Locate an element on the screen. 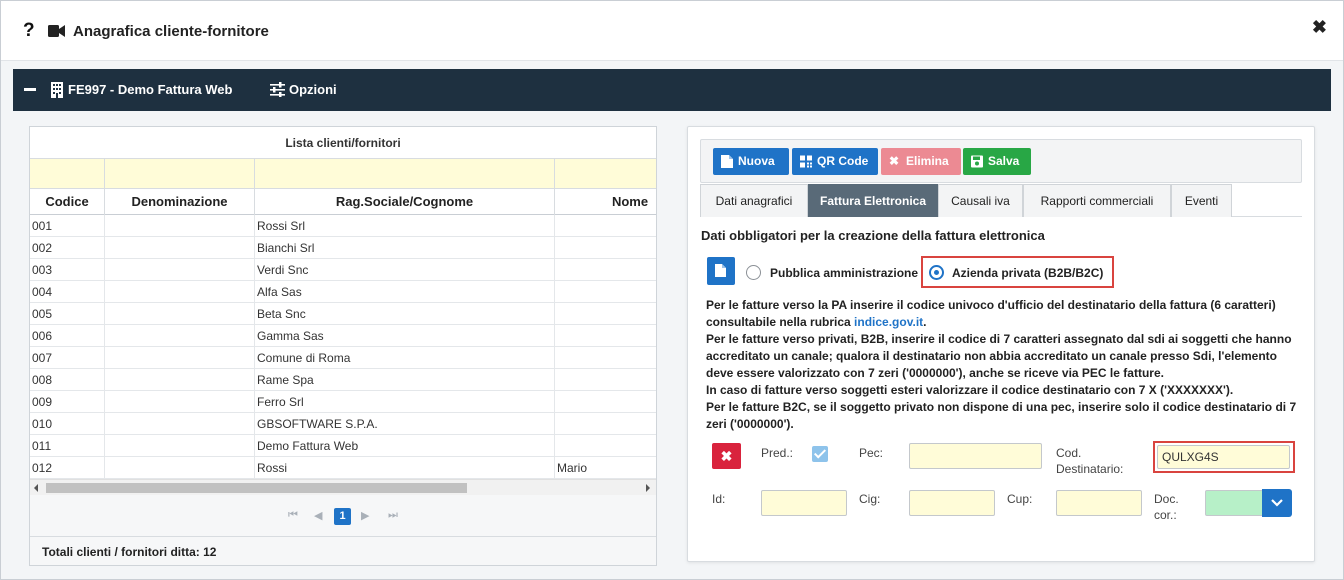 This screenshot has height=580, width=1344. table-row: 004 Alfa Sas is located at coordinates (343, 292).